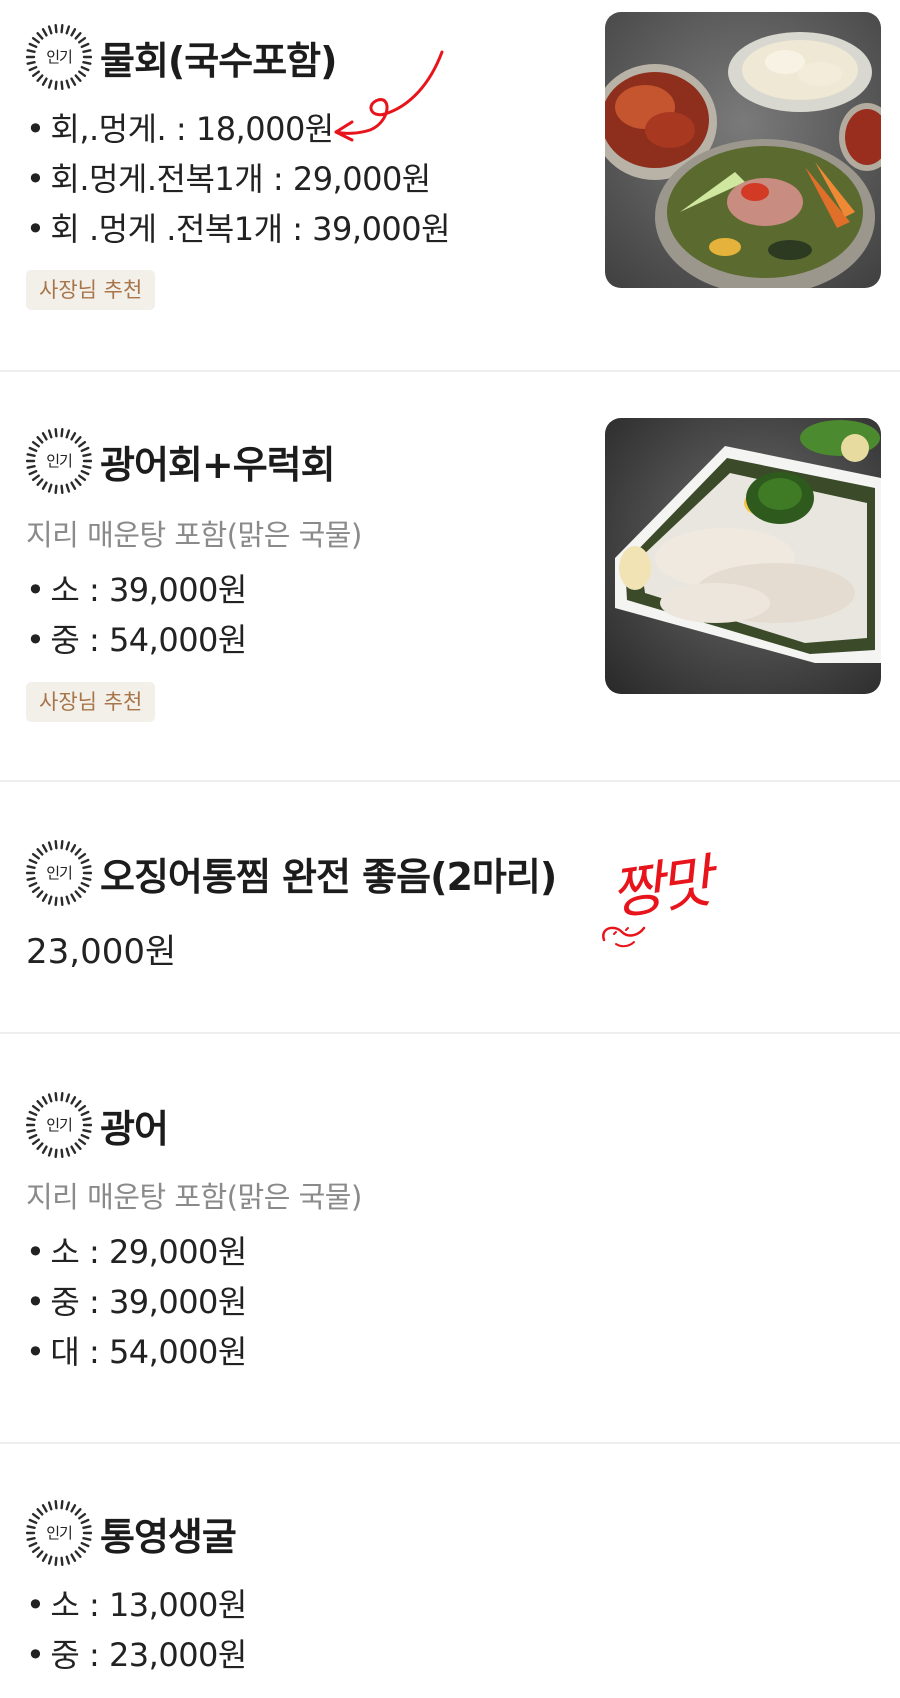 Image resolution: width=900 pixels, height=1698 pixels. Describe the element at coordinates (168, 1536) in the screenshot. I see `menu-item-name: 통영생굴` at that location.